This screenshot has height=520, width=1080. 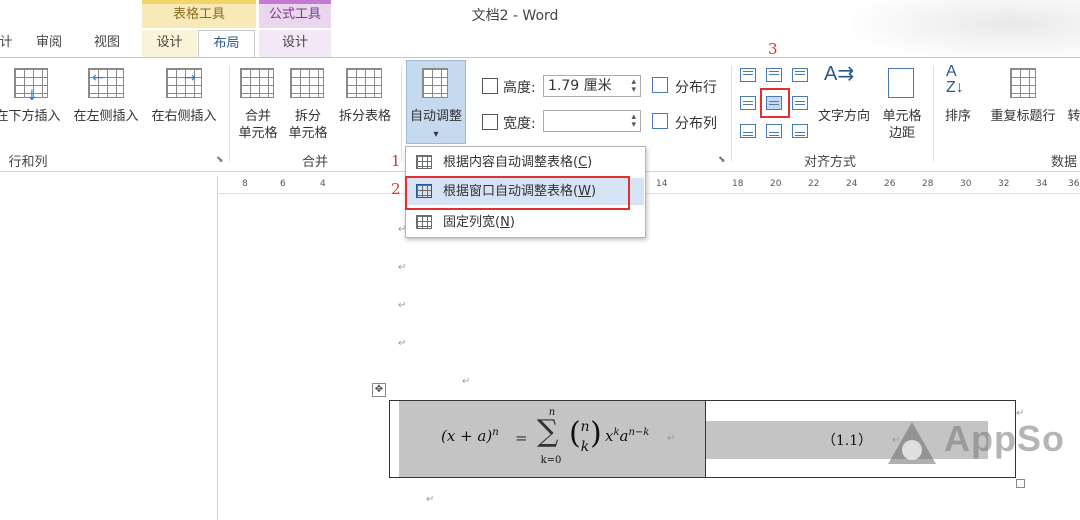 I want to click on ruler-tick: 36, so click(x=1074, y=184).